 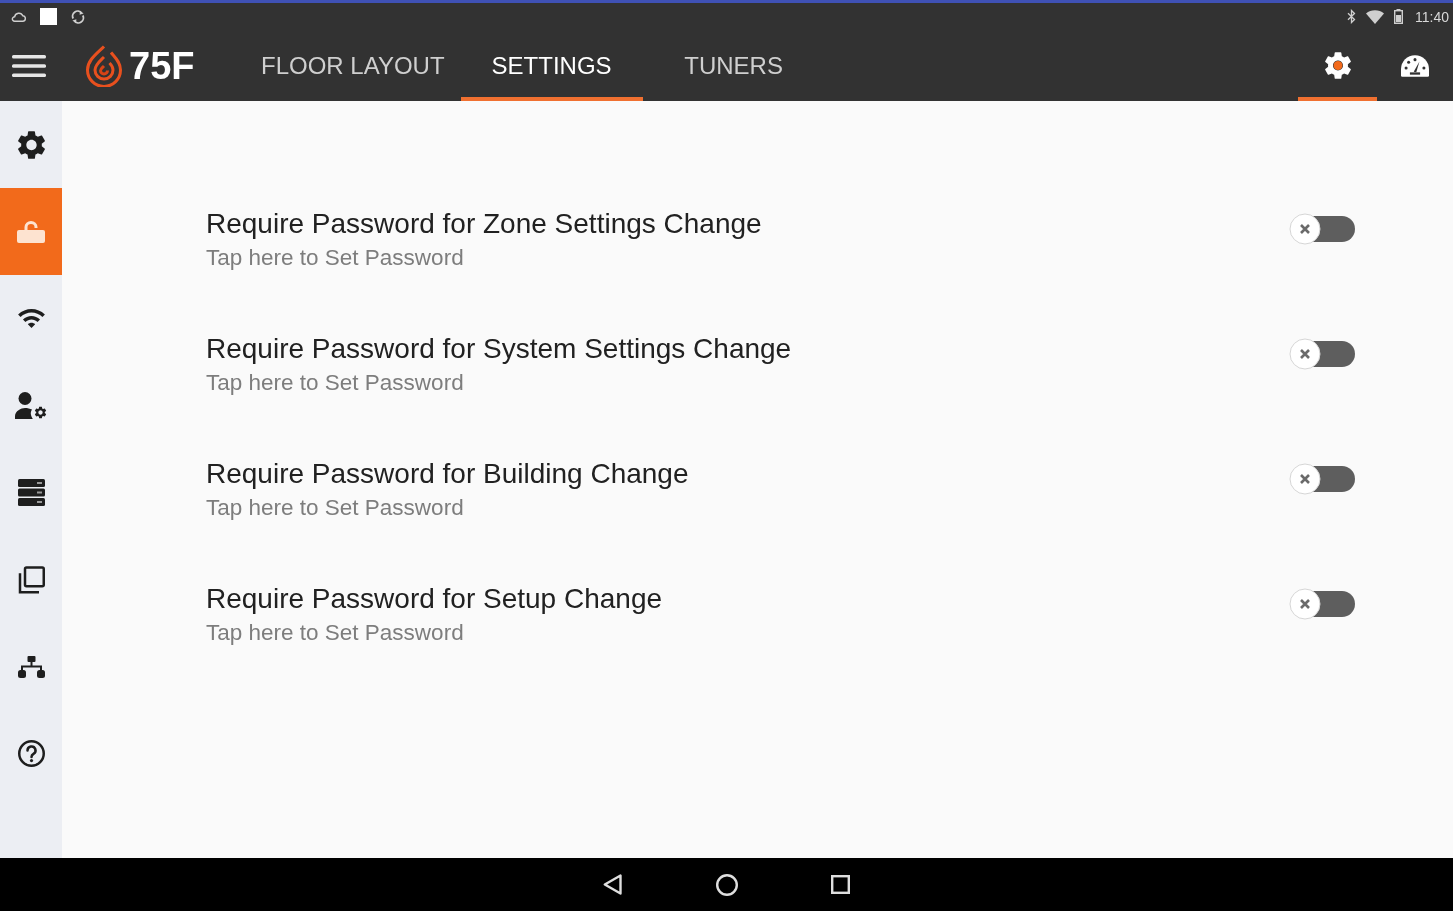 What do you see at coordinates (48, 16) in the screenshot?
I see `square-icon` at bounding box center [48, 16].